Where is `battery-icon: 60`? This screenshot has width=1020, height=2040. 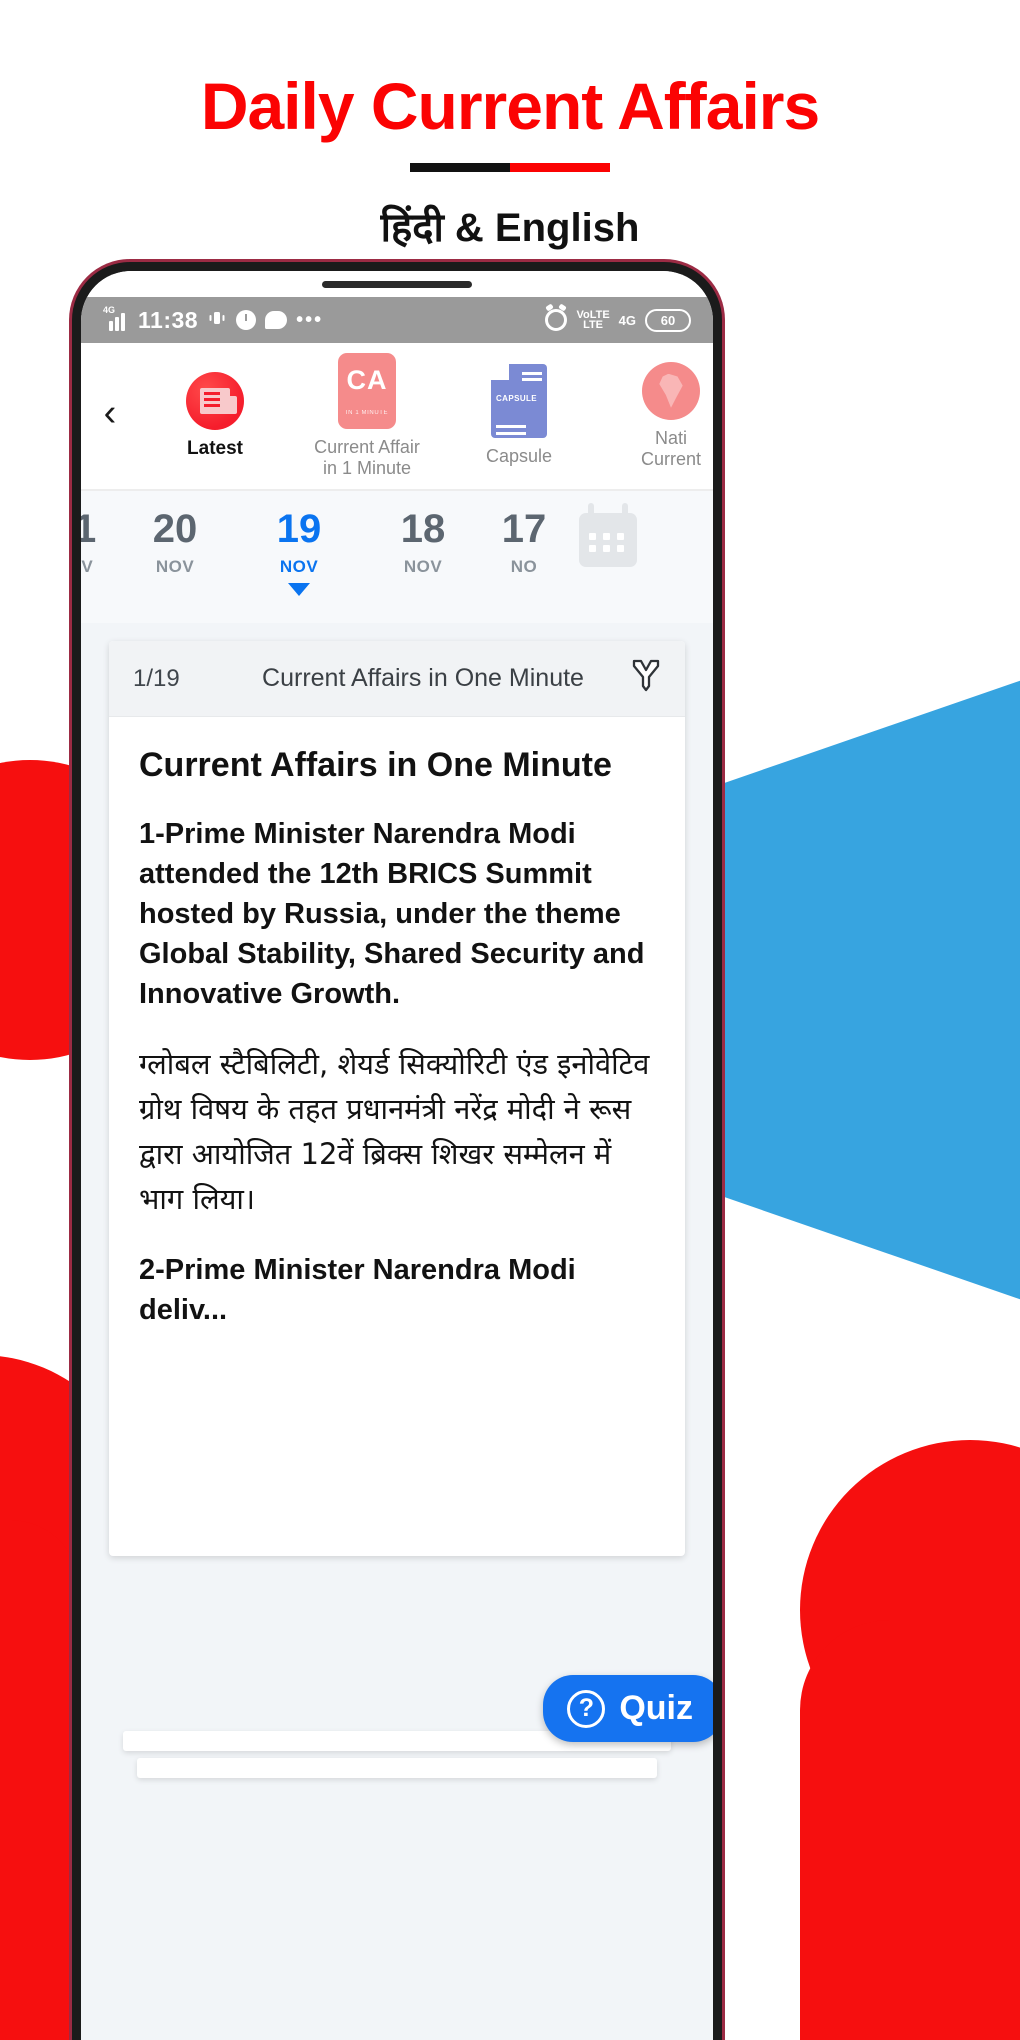
battery-icon: 60 is located at coordinates (668, 320).